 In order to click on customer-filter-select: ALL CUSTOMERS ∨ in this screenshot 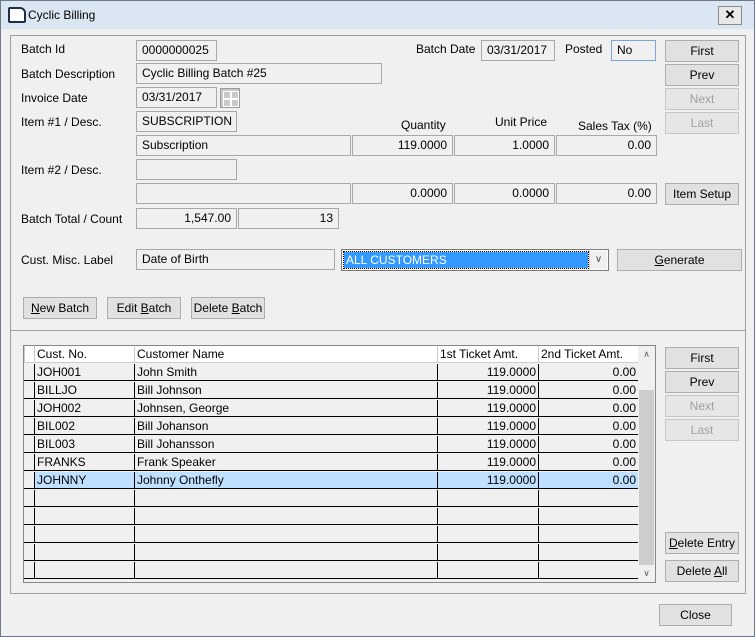, I will do `click(475, 260)`.